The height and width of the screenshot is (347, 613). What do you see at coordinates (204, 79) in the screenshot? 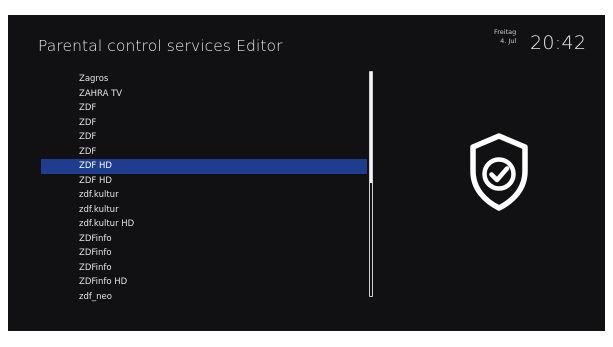
I see `channel-item: Zagros` at bounding box center [204, 79].